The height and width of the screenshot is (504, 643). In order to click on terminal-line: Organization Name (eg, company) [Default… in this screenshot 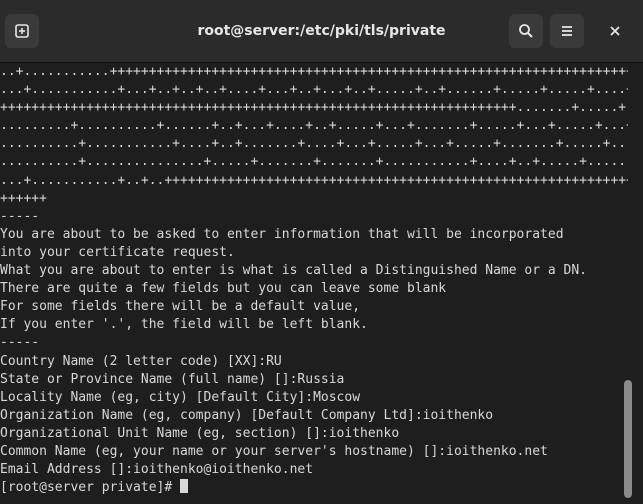, I will do `click(247, 415)`.